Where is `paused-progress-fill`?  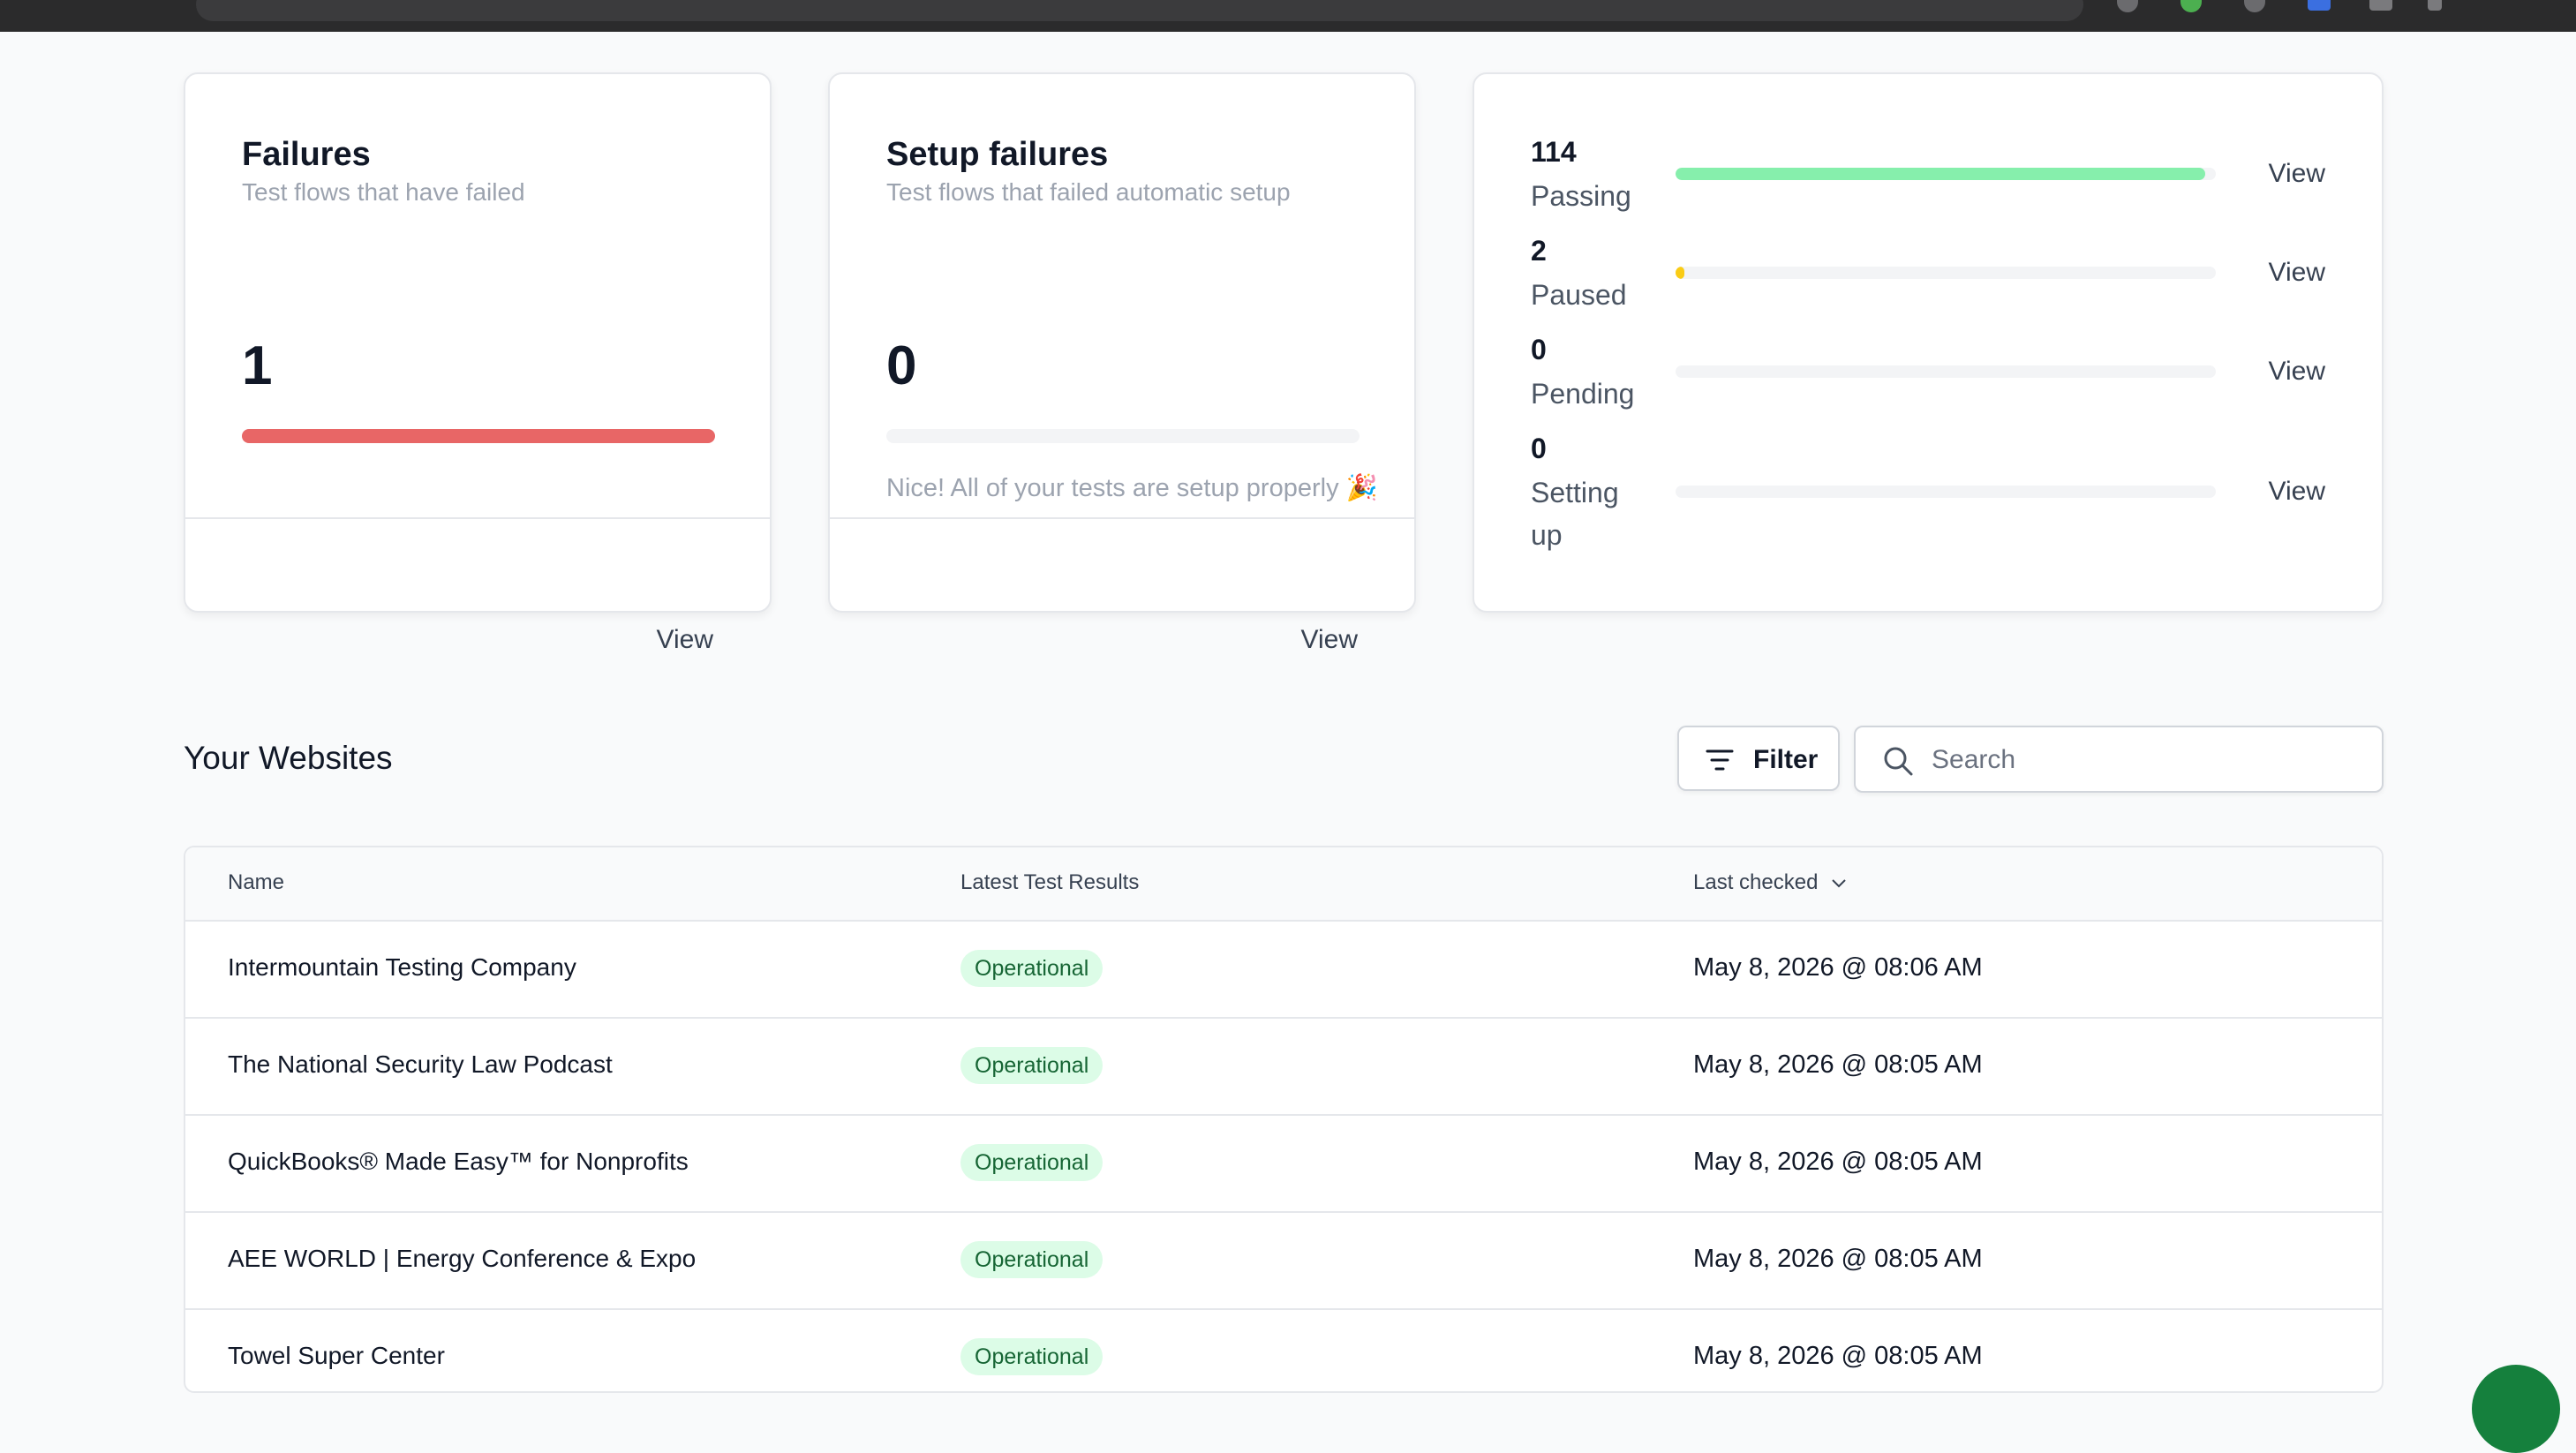
paused-progress-fill is located at coordinates (1681, 273).